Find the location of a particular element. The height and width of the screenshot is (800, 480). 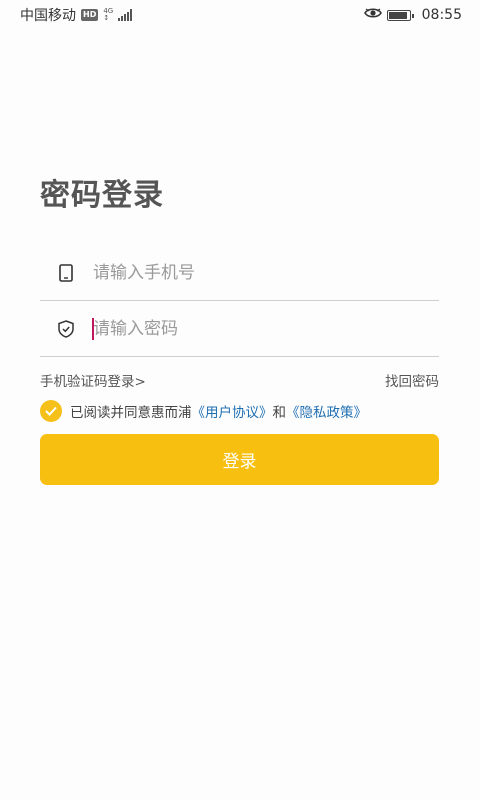

carrier-label: 中国移动 is located at coordinates (48, 16).